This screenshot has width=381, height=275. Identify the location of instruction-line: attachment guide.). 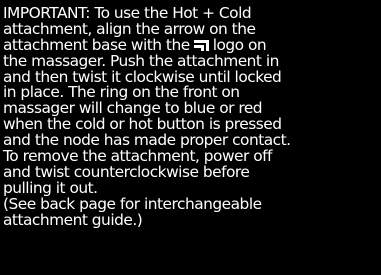
(73, 219).